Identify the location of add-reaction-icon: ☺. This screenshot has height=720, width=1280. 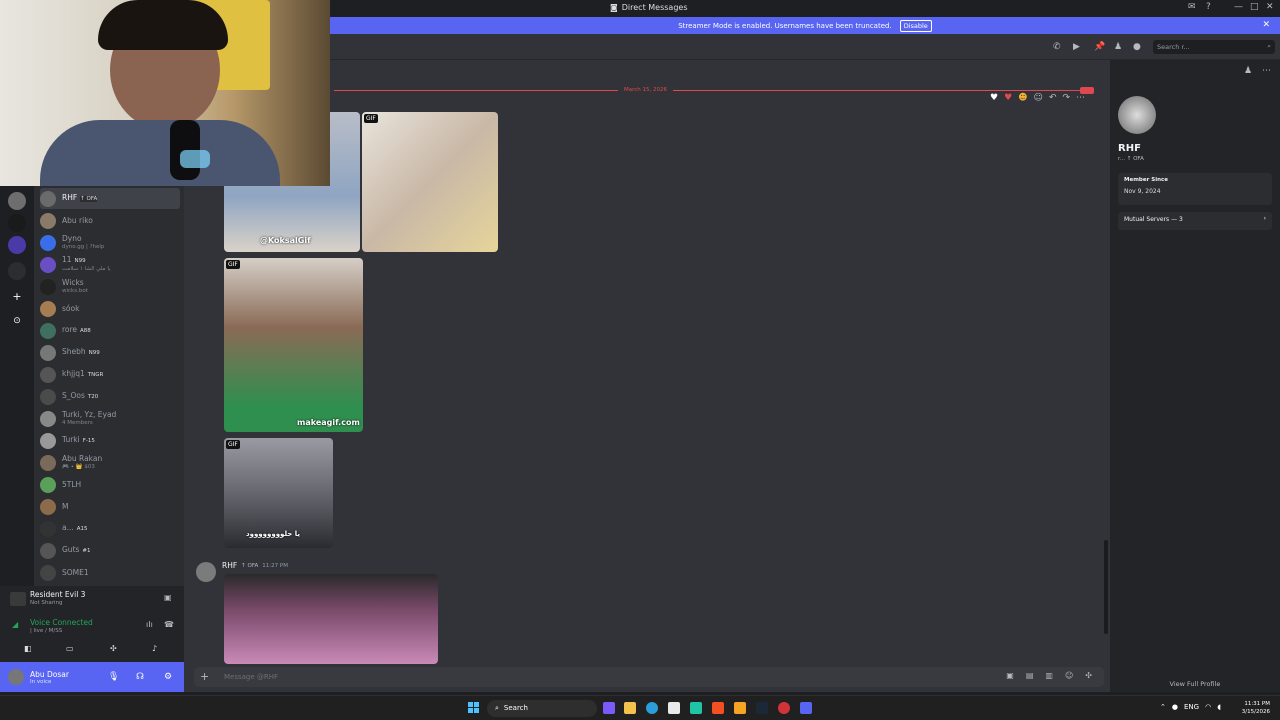
(1038, 98).